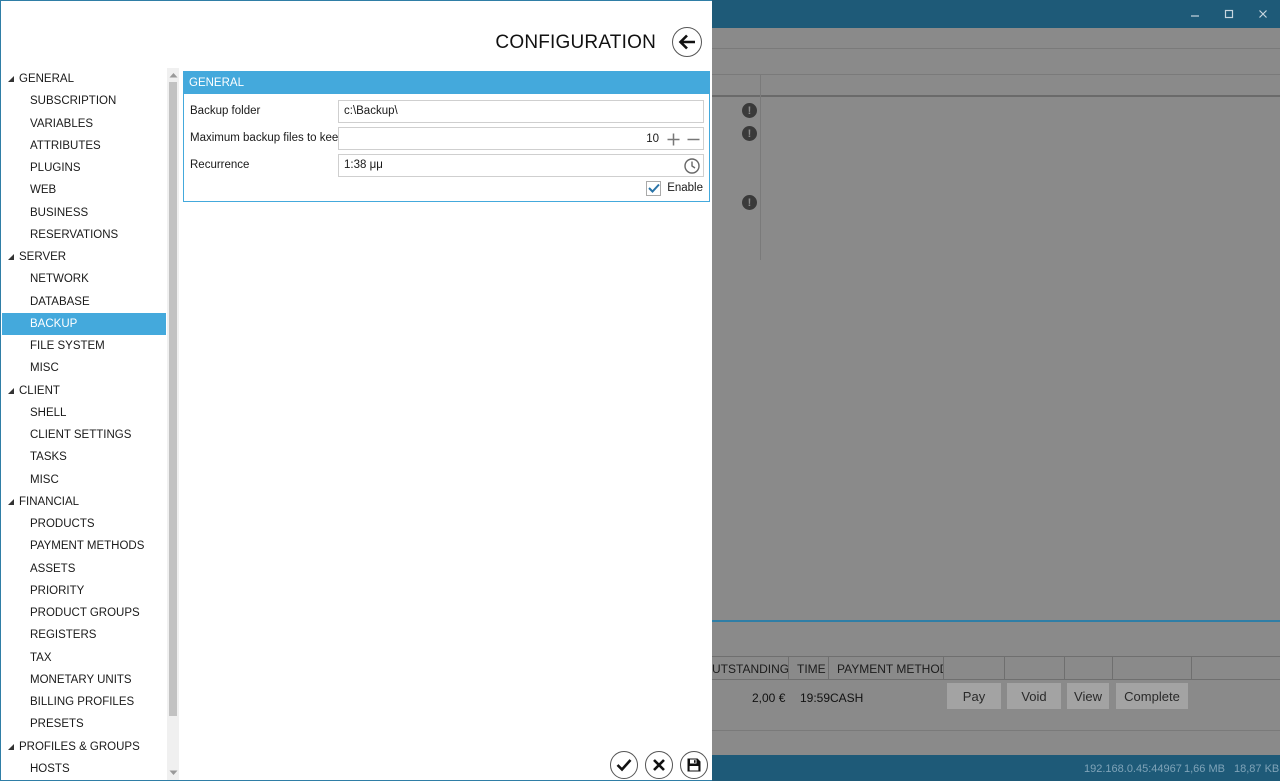 The image size is (1280, 781). What do you see at coordinates (84, 413) in the screenshot?
I see `nav-item-shell: SHELL` at bounding box center [84, 413].